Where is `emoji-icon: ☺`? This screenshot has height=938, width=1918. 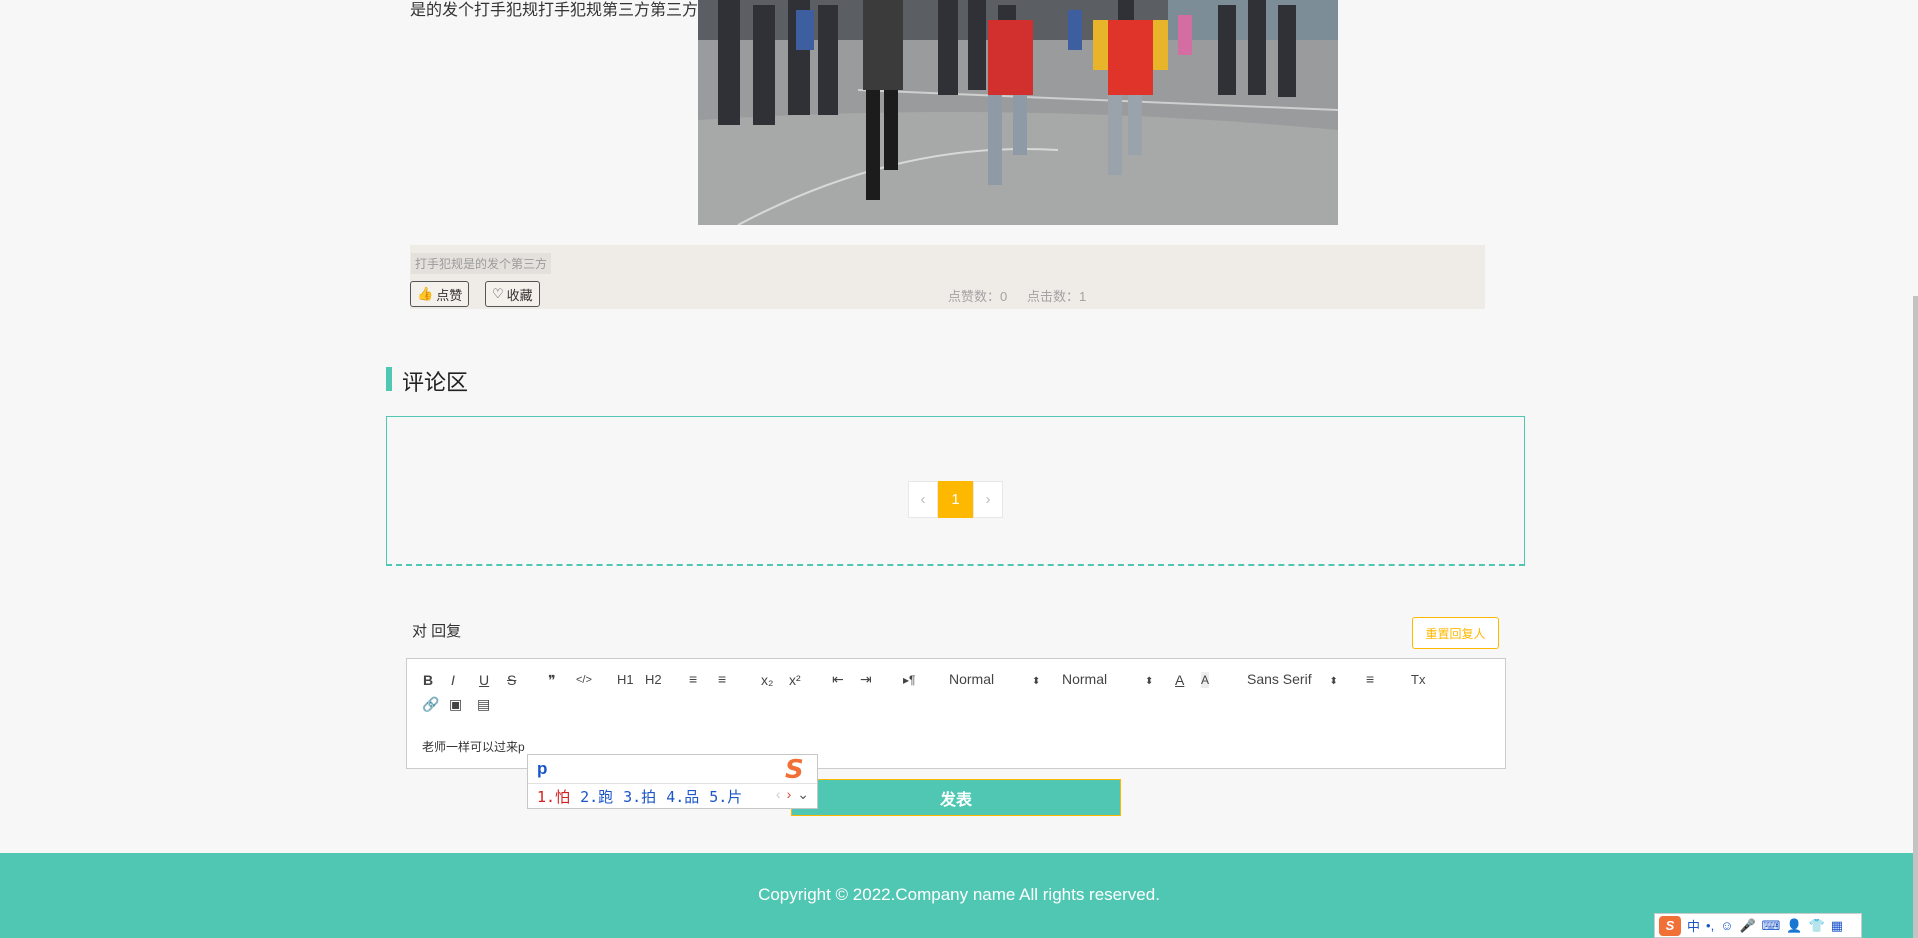 emoji-icon: ☺ is located at coordinates (1726, 925).